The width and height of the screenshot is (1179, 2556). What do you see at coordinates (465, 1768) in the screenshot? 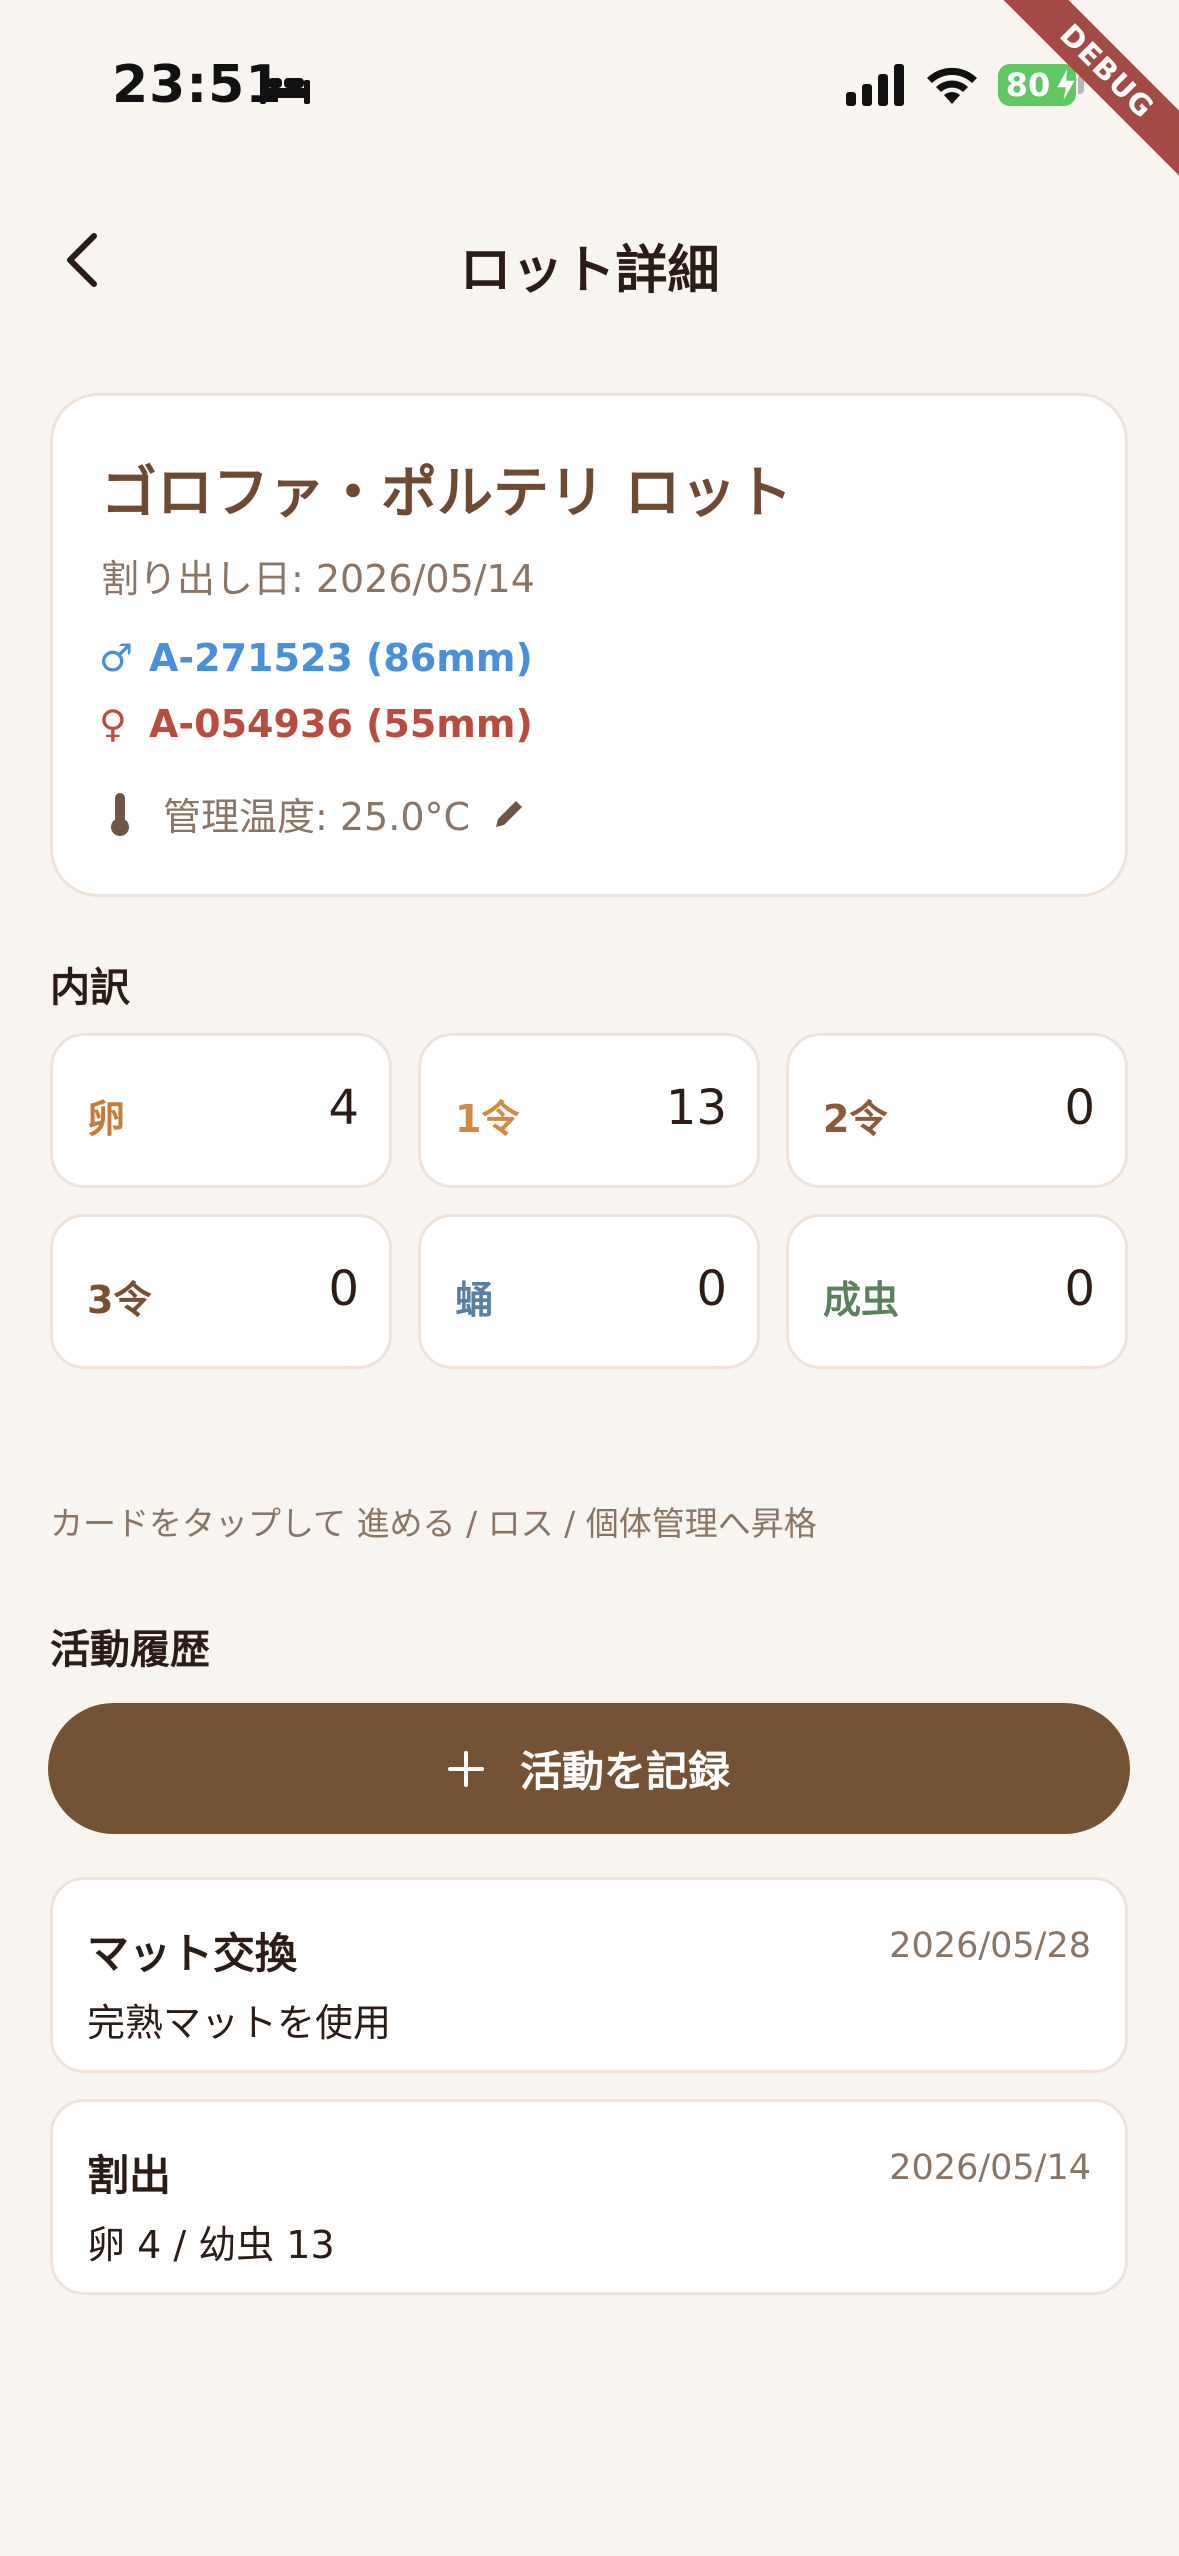
I see `plus-icon` at bounding box center [465, 1768].